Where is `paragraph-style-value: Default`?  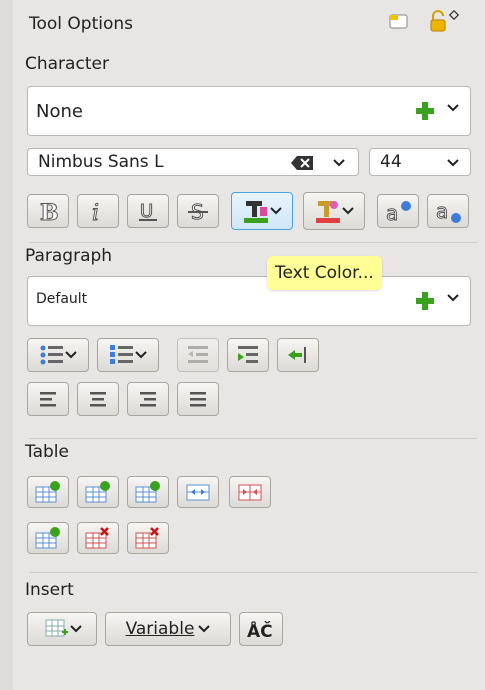
paragraph-style-value: Default is located at coordinates (62, 299).